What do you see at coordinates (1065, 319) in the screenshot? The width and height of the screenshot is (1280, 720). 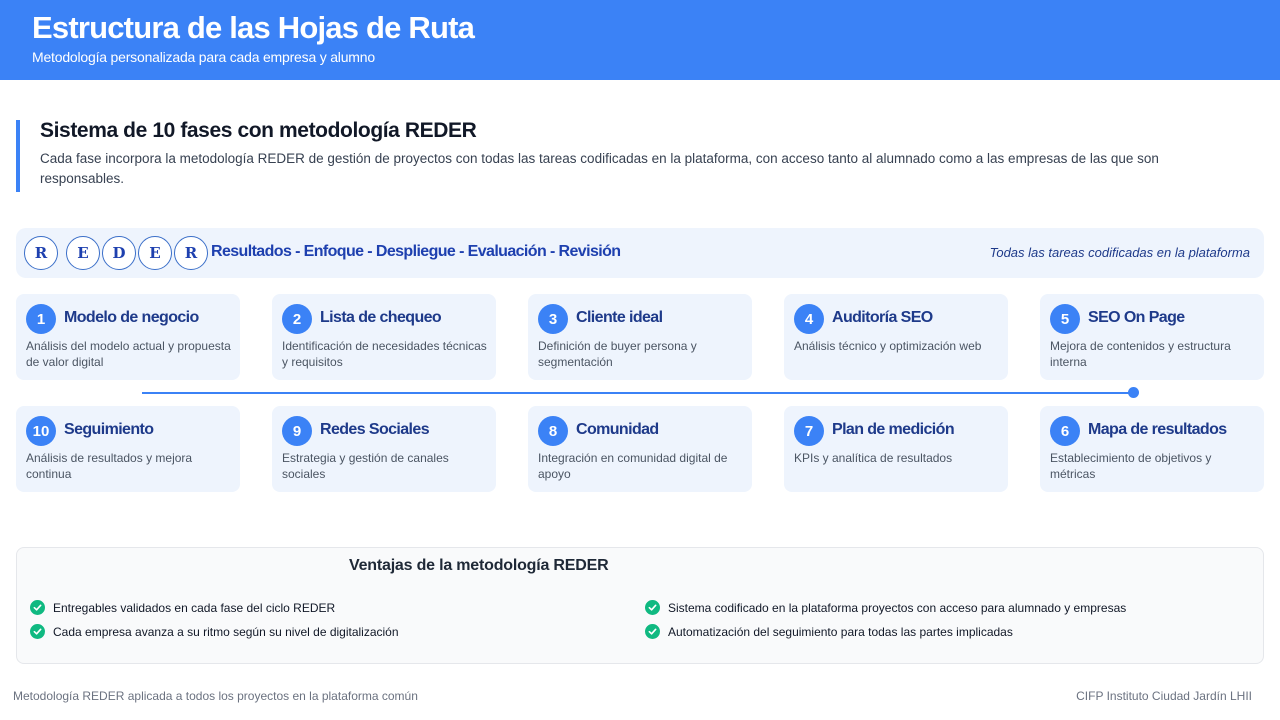 I see `phase-number: 5` at bounding box center [1065, 319].